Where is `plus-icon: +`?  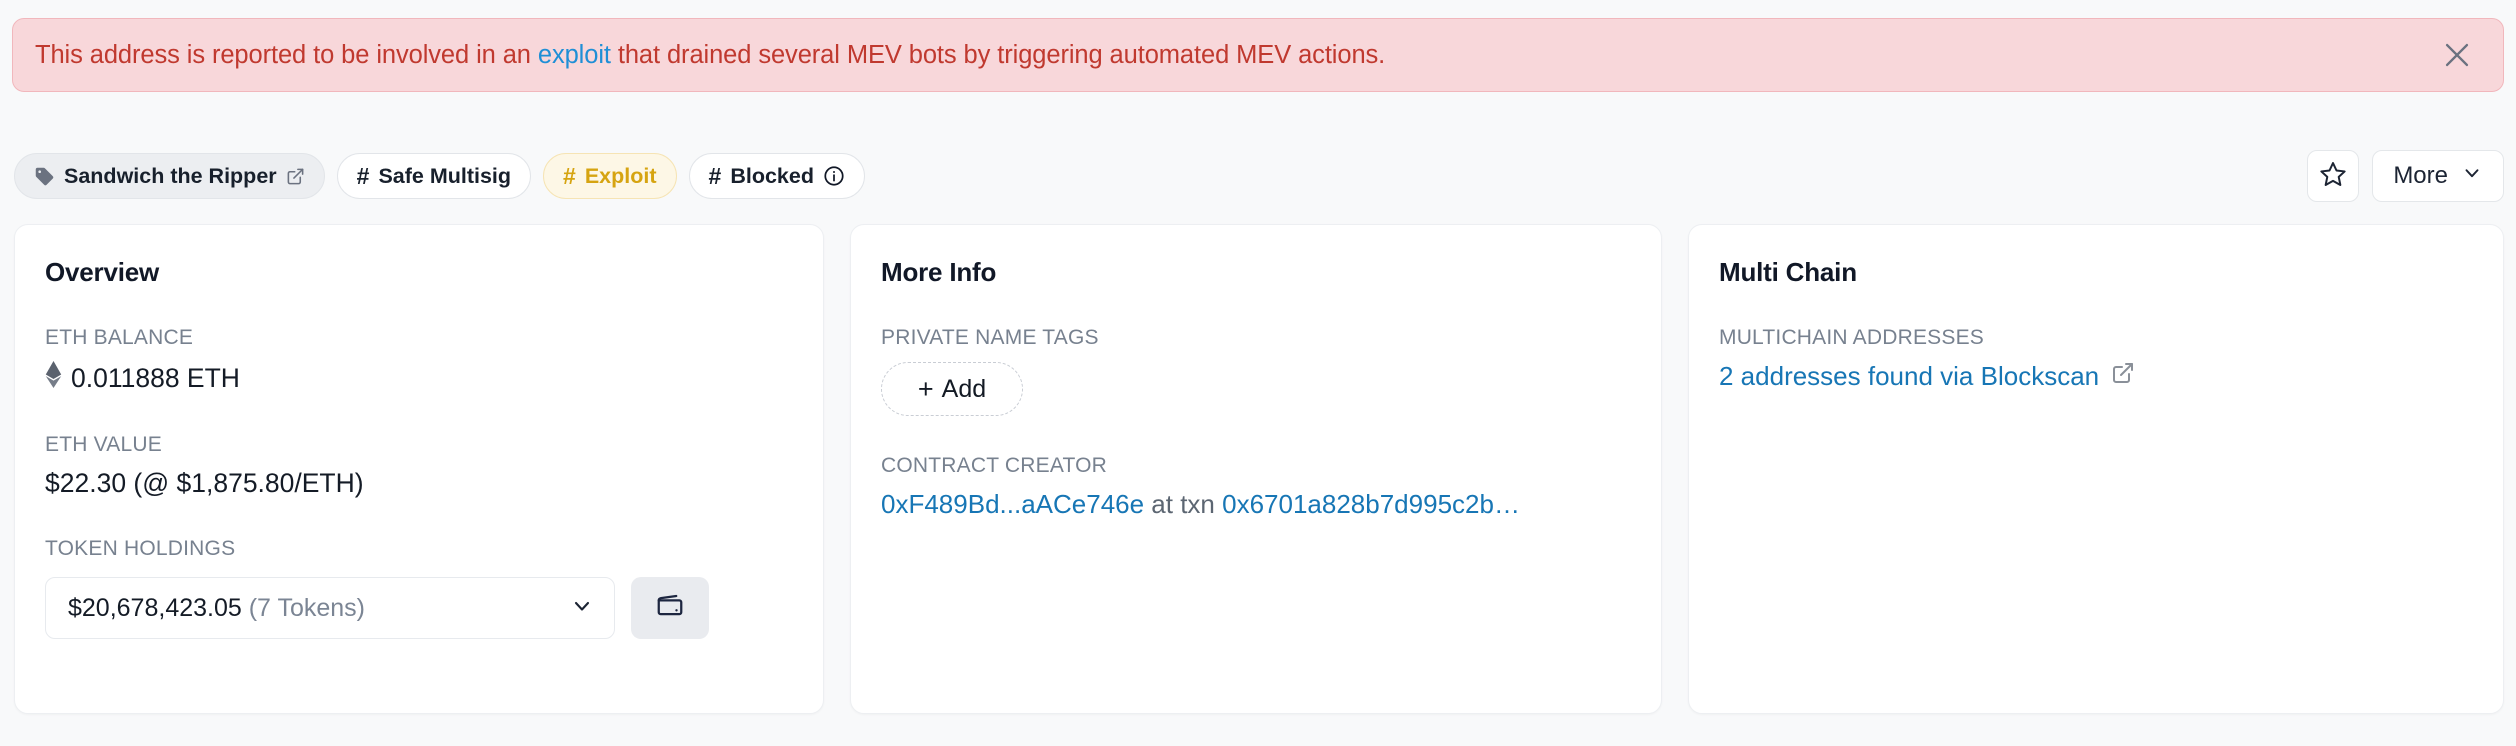 plus-icon: + is located at coordinates (925, 388).